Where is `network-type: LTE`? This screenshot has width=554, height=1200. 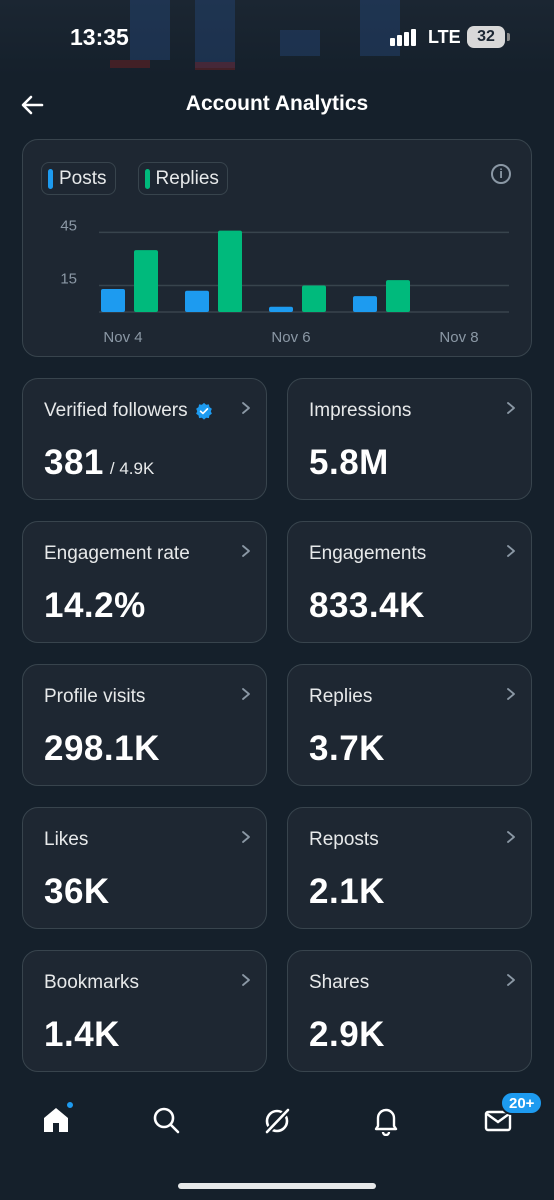 network-type: LTE is located at coordinates (444, 37).